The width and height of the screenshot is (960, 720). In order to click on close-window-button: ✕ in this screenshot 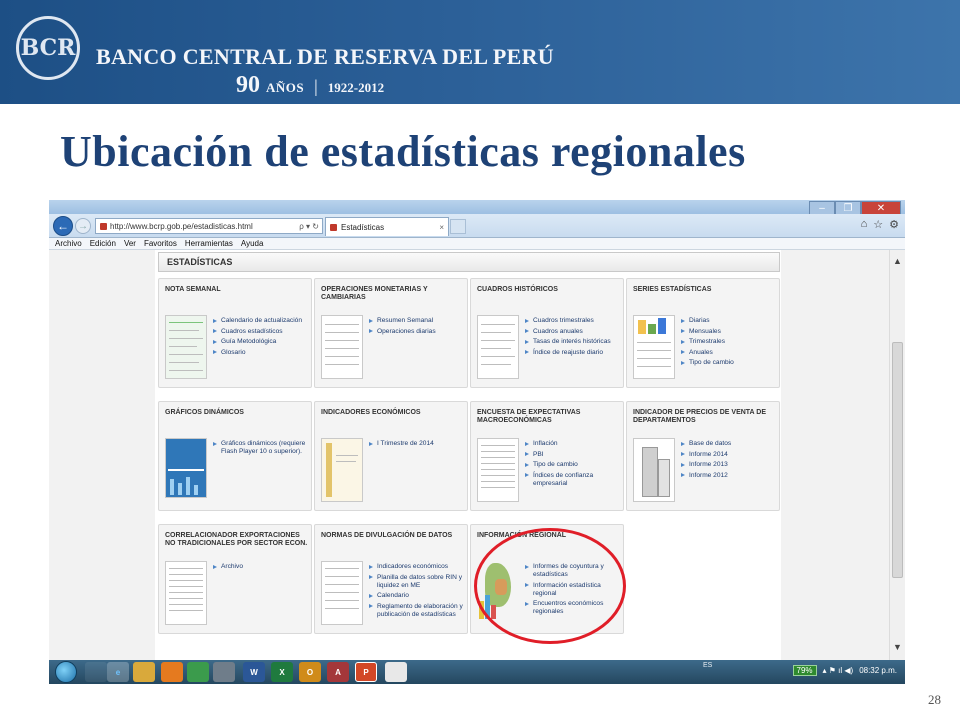, I will do `click(881, 208)`.